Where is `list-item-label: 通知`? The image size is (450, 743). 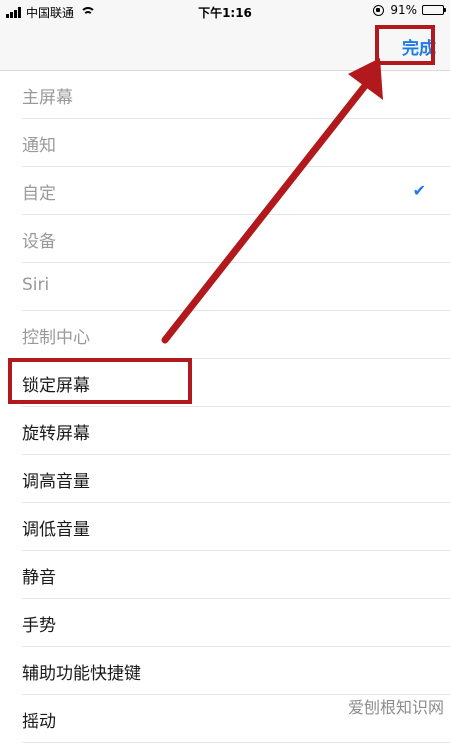
list-item-label: 通知 is located at coordinates (39, 146).